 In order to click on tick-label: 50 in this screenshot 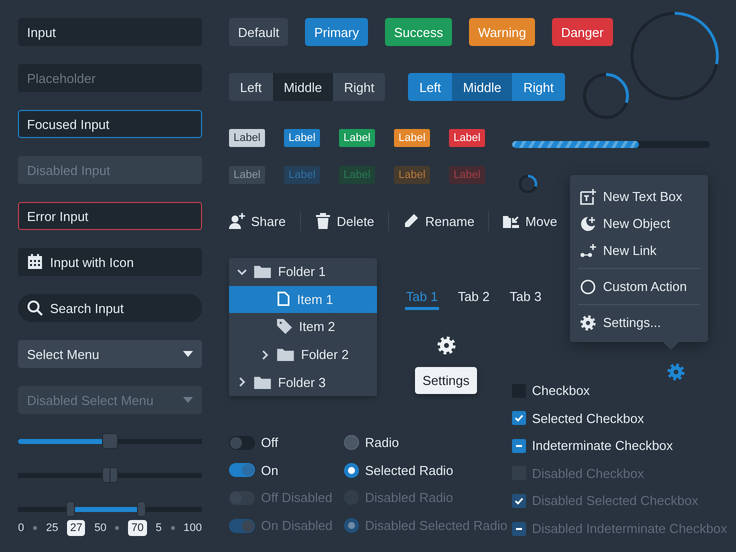, I will do `click(100, 528)`.